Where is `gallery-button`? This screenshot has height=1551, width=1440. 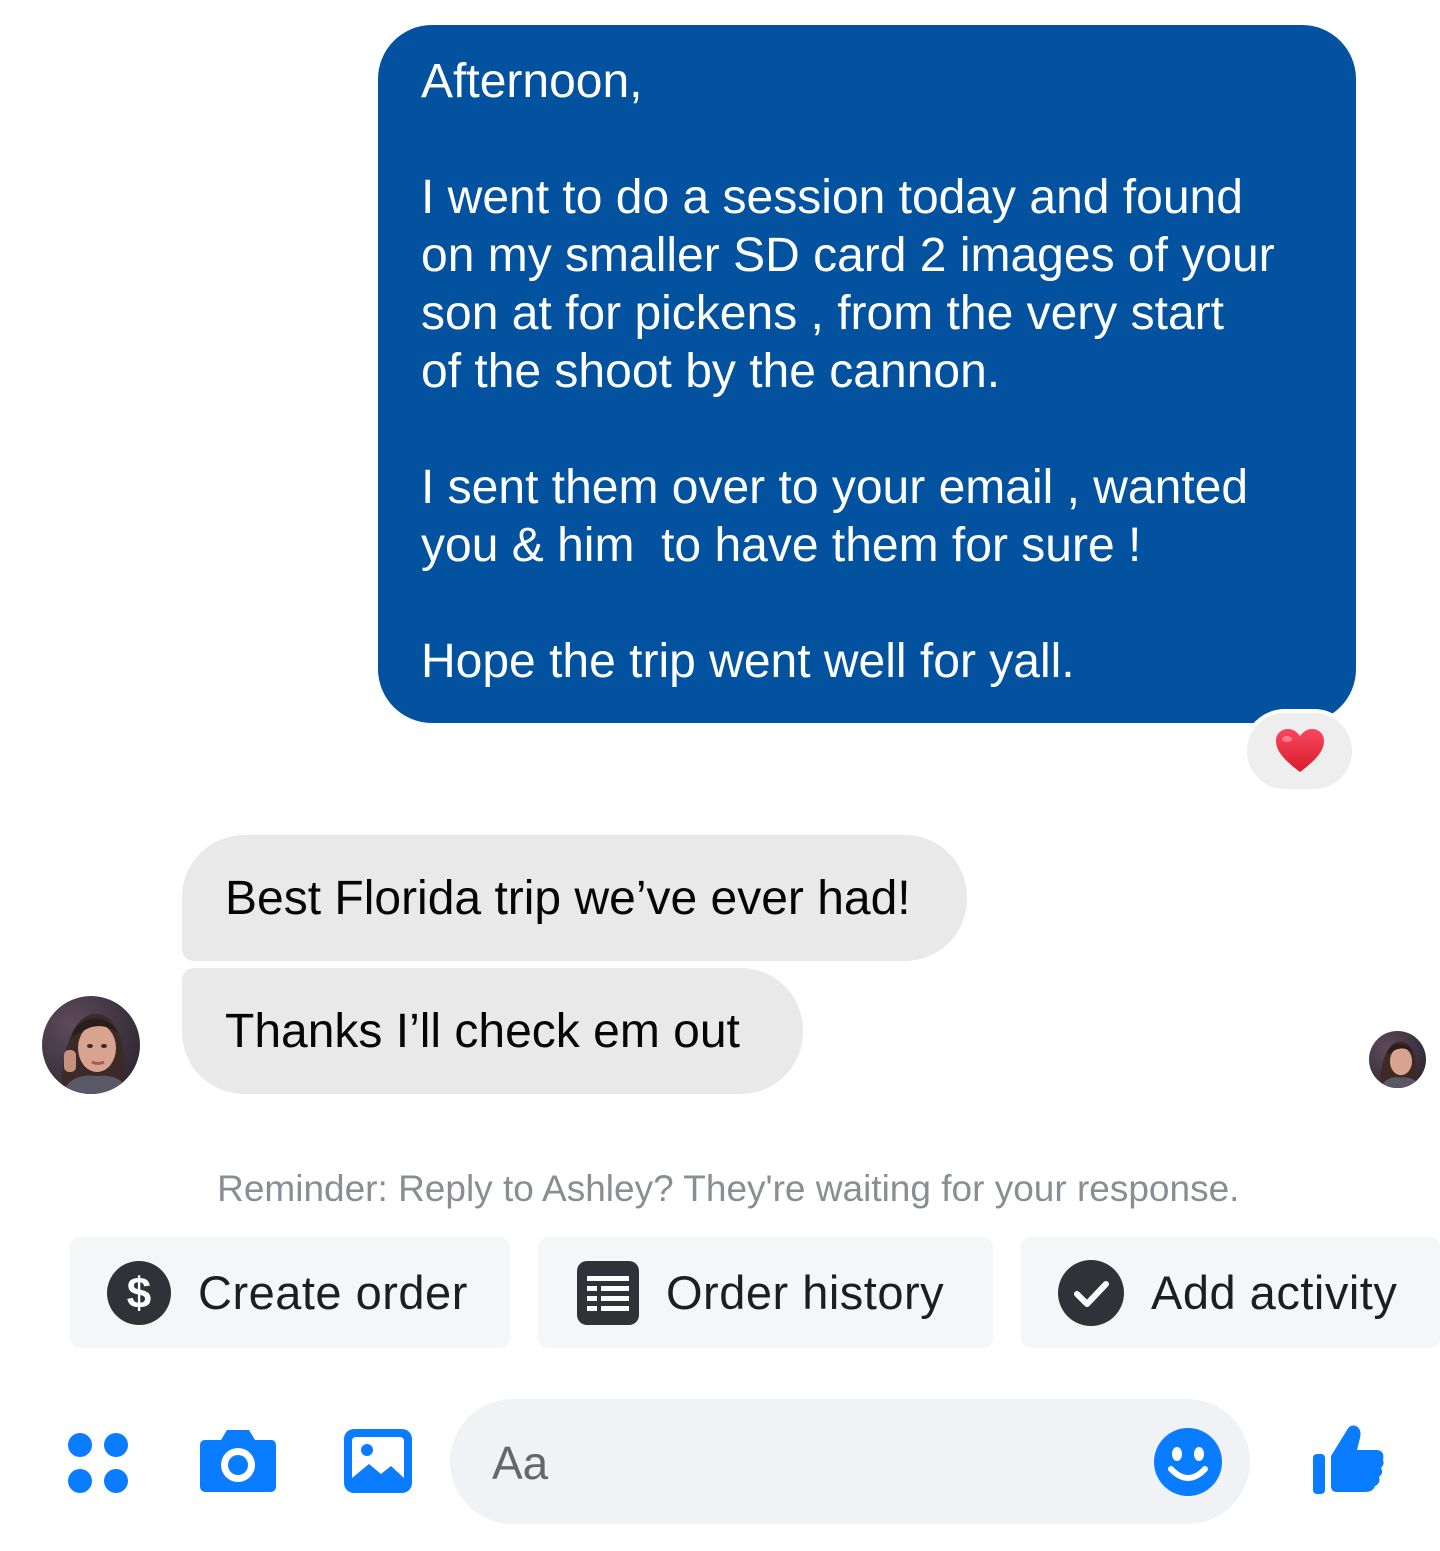 gallery-button is located at coordinates (378, 1461).